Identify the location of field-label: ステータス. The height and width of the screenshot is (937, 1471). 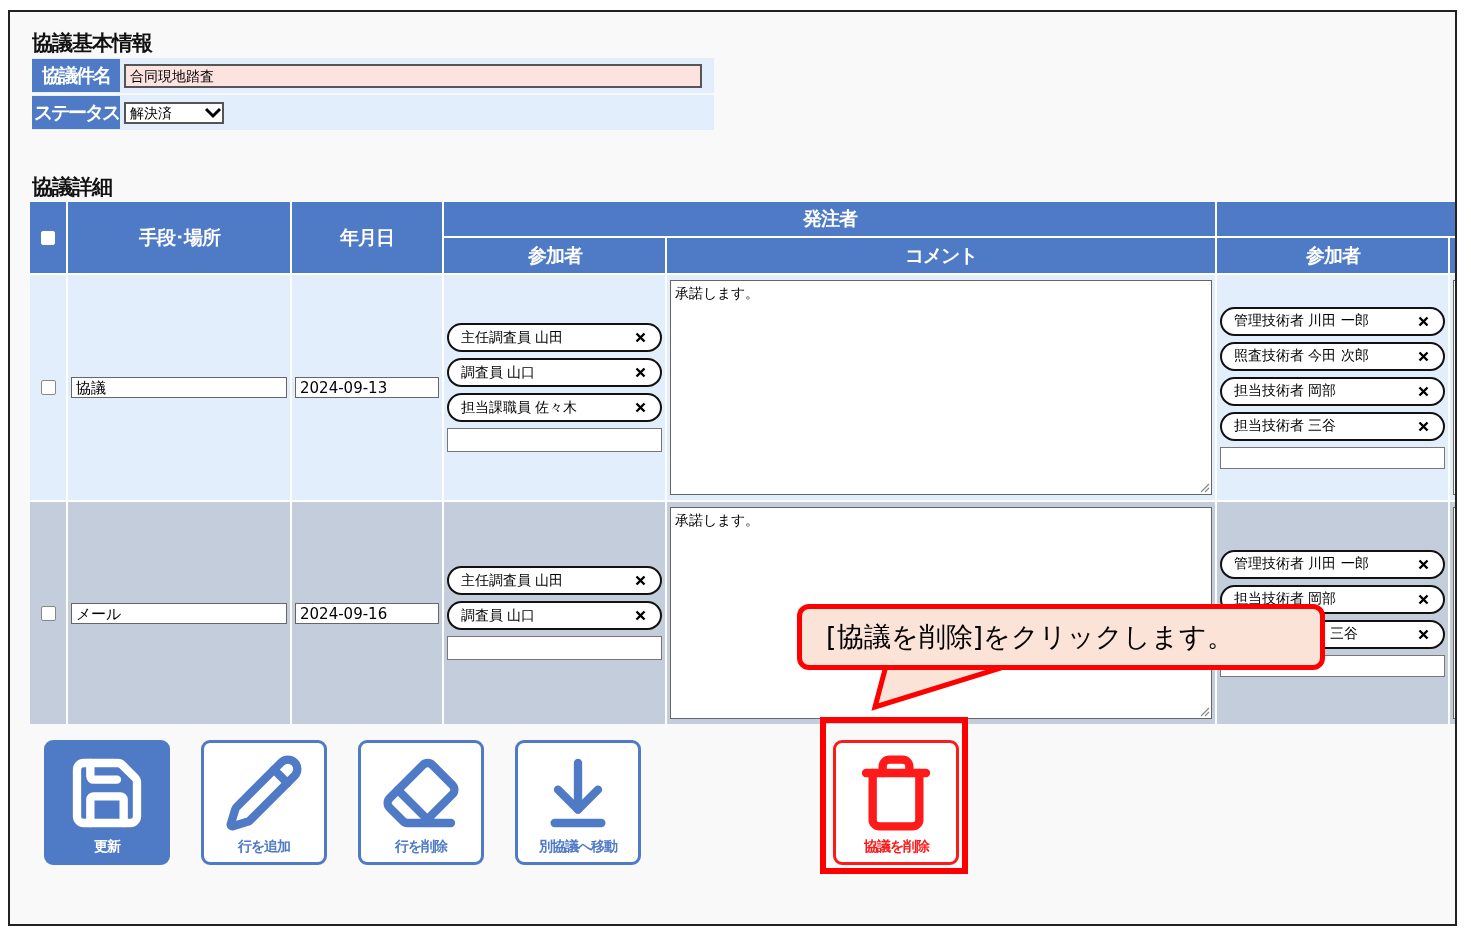
(76, 112).